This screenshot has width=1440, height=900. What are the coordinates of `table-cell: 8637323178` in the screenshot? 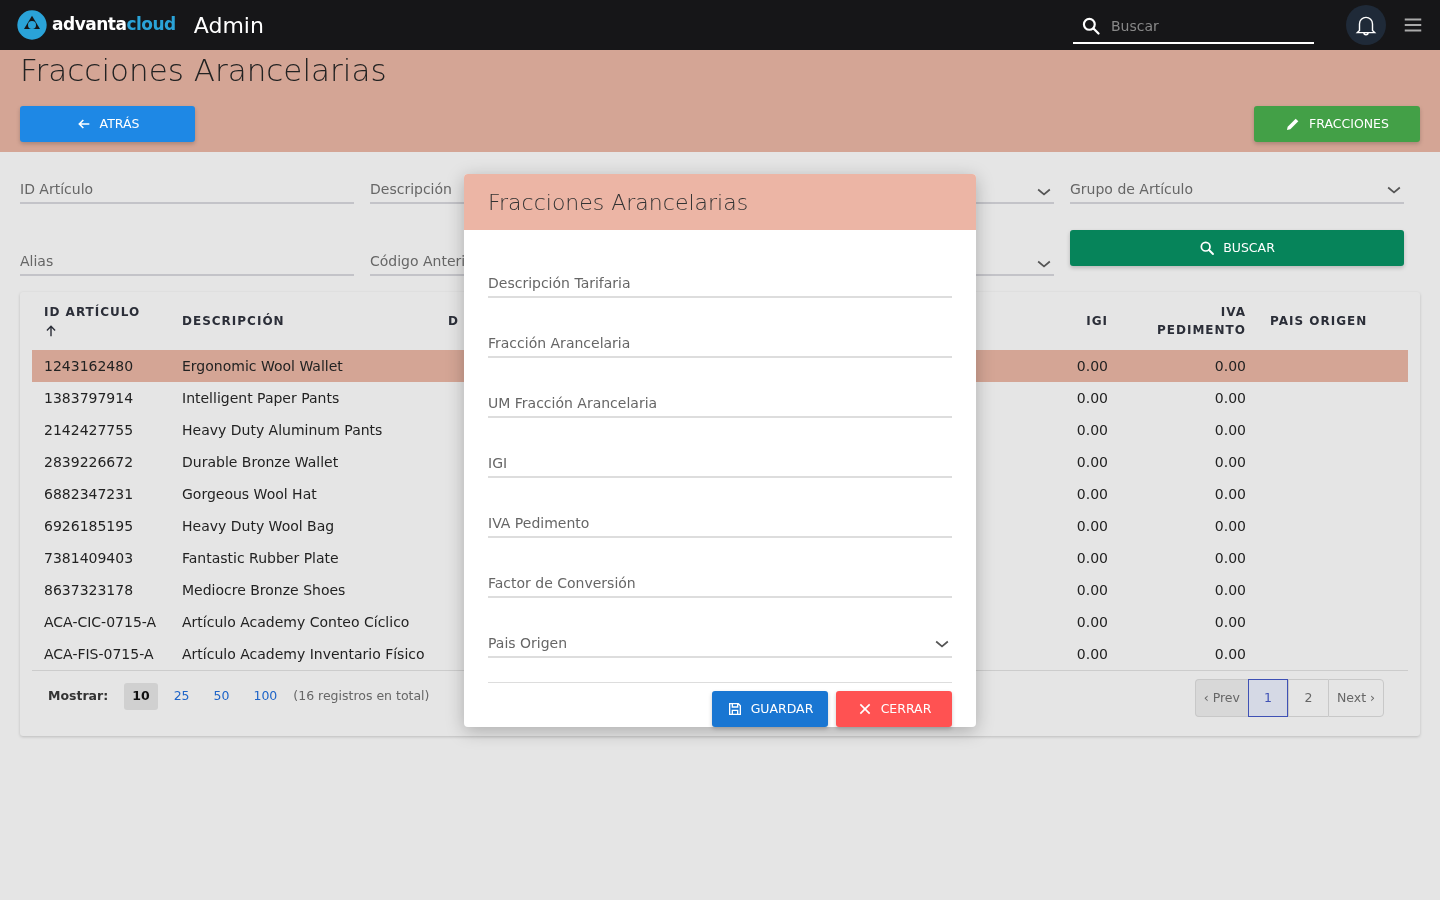 It's located at (89, 589).